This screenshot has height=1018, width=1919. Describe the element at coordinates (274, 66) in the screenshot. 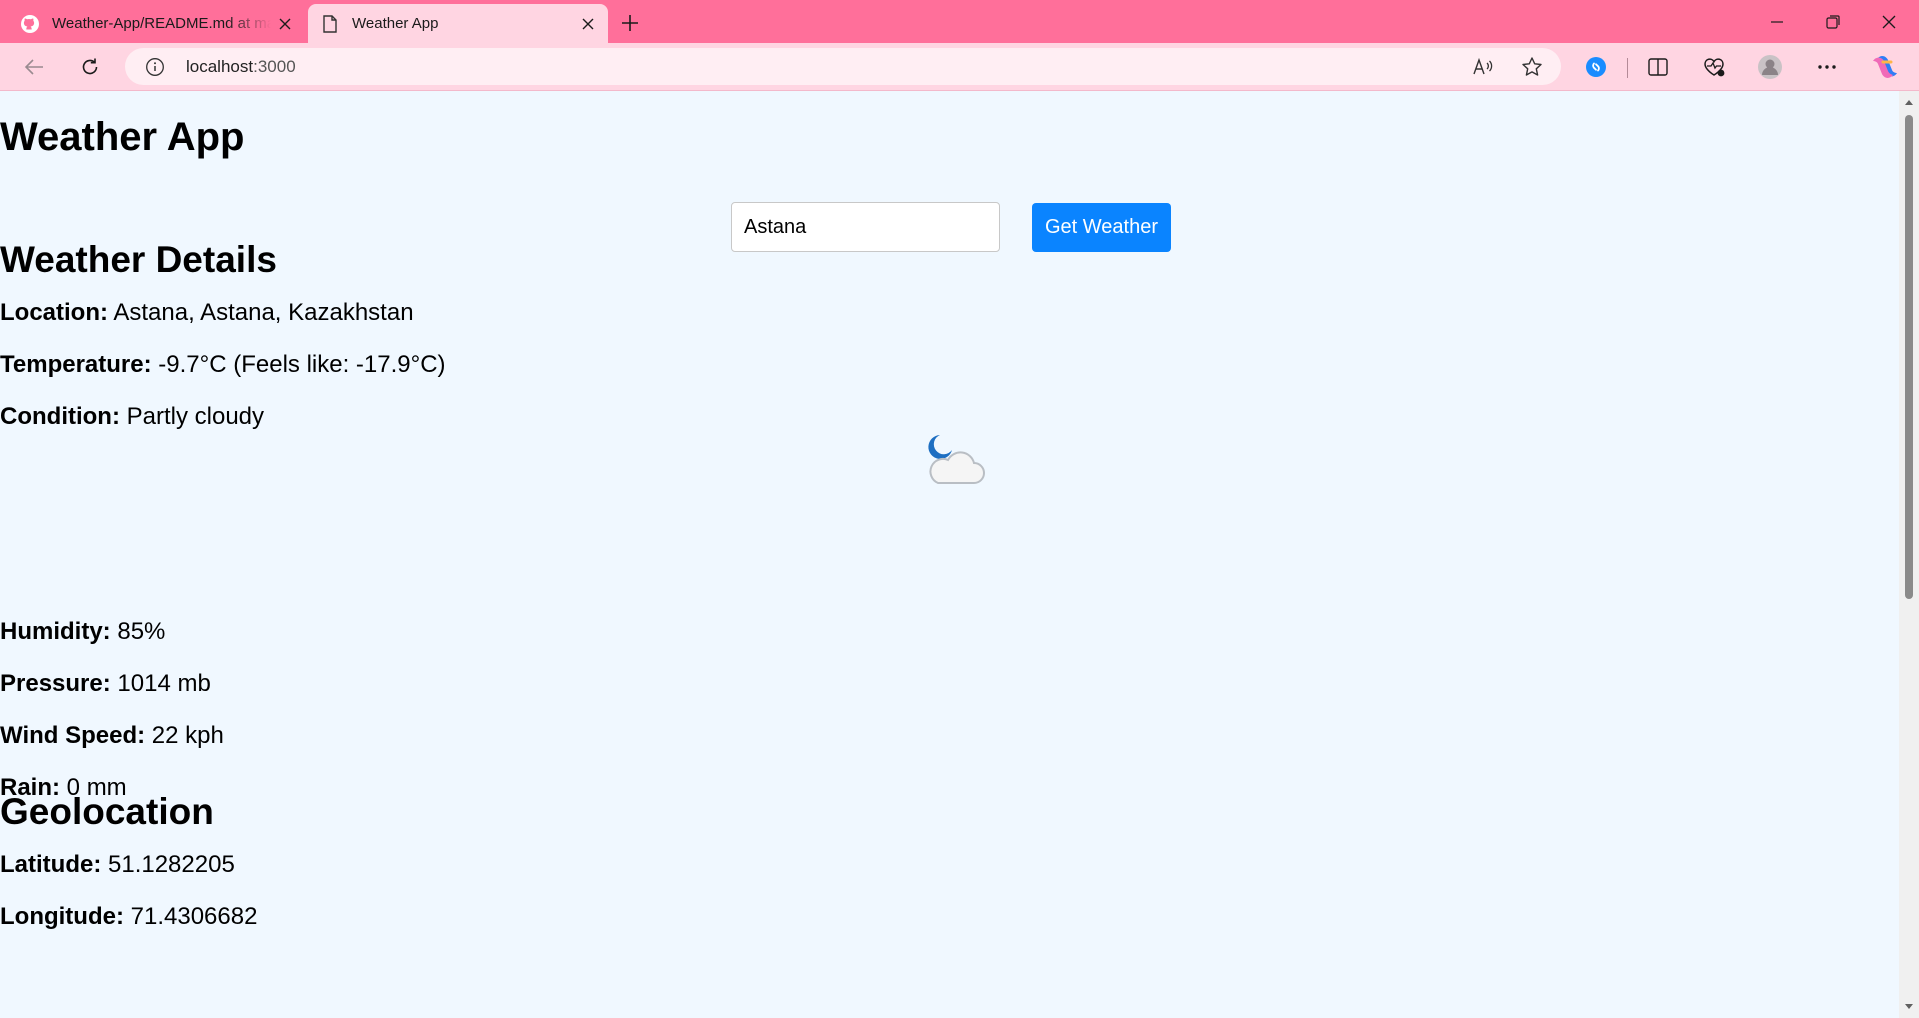

I see `url-port: :3000` at that location.